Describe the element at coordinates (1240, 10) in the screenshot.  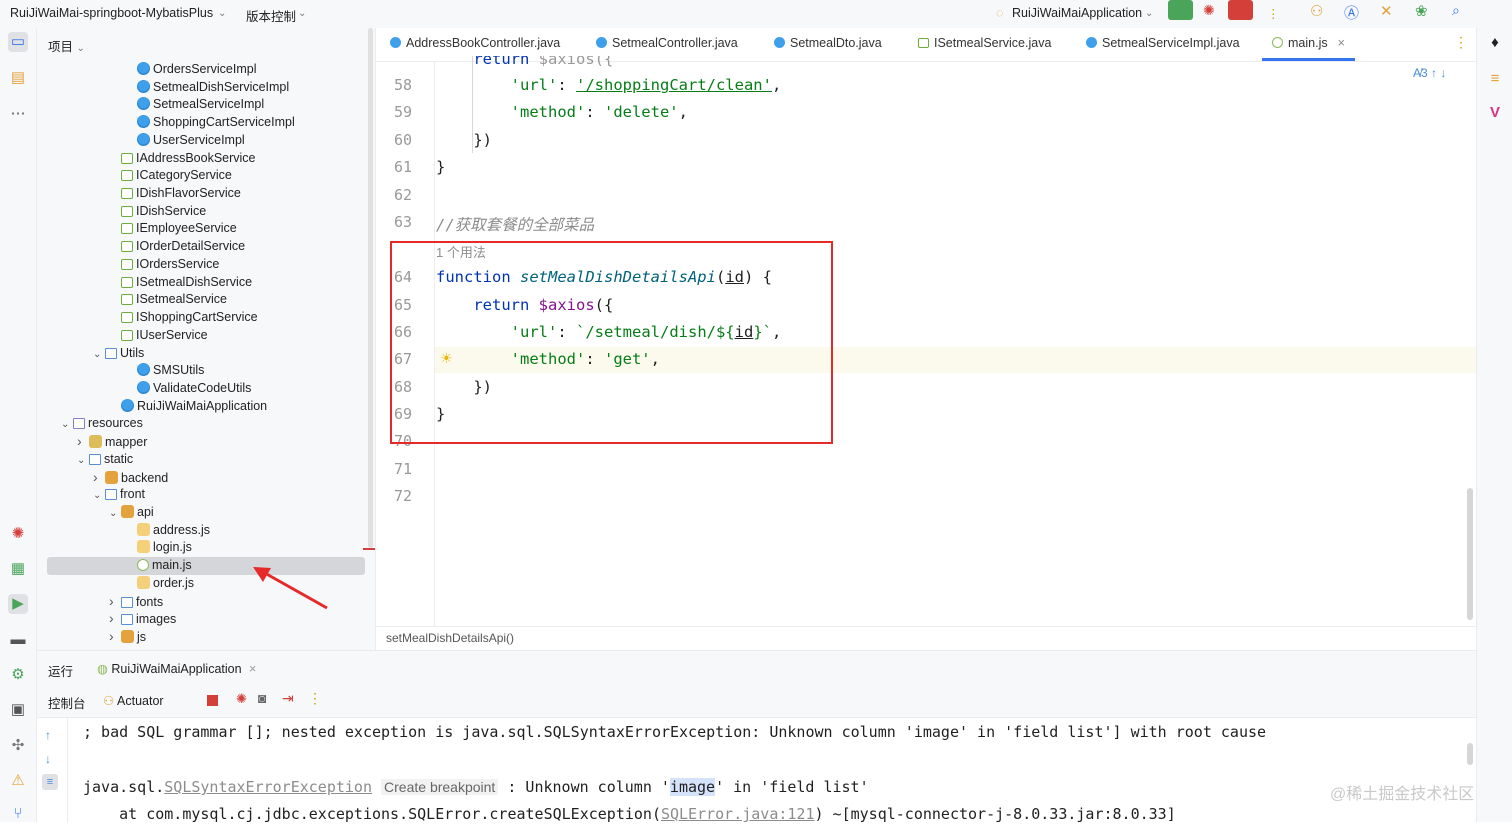
I see `stop-button` at that location.